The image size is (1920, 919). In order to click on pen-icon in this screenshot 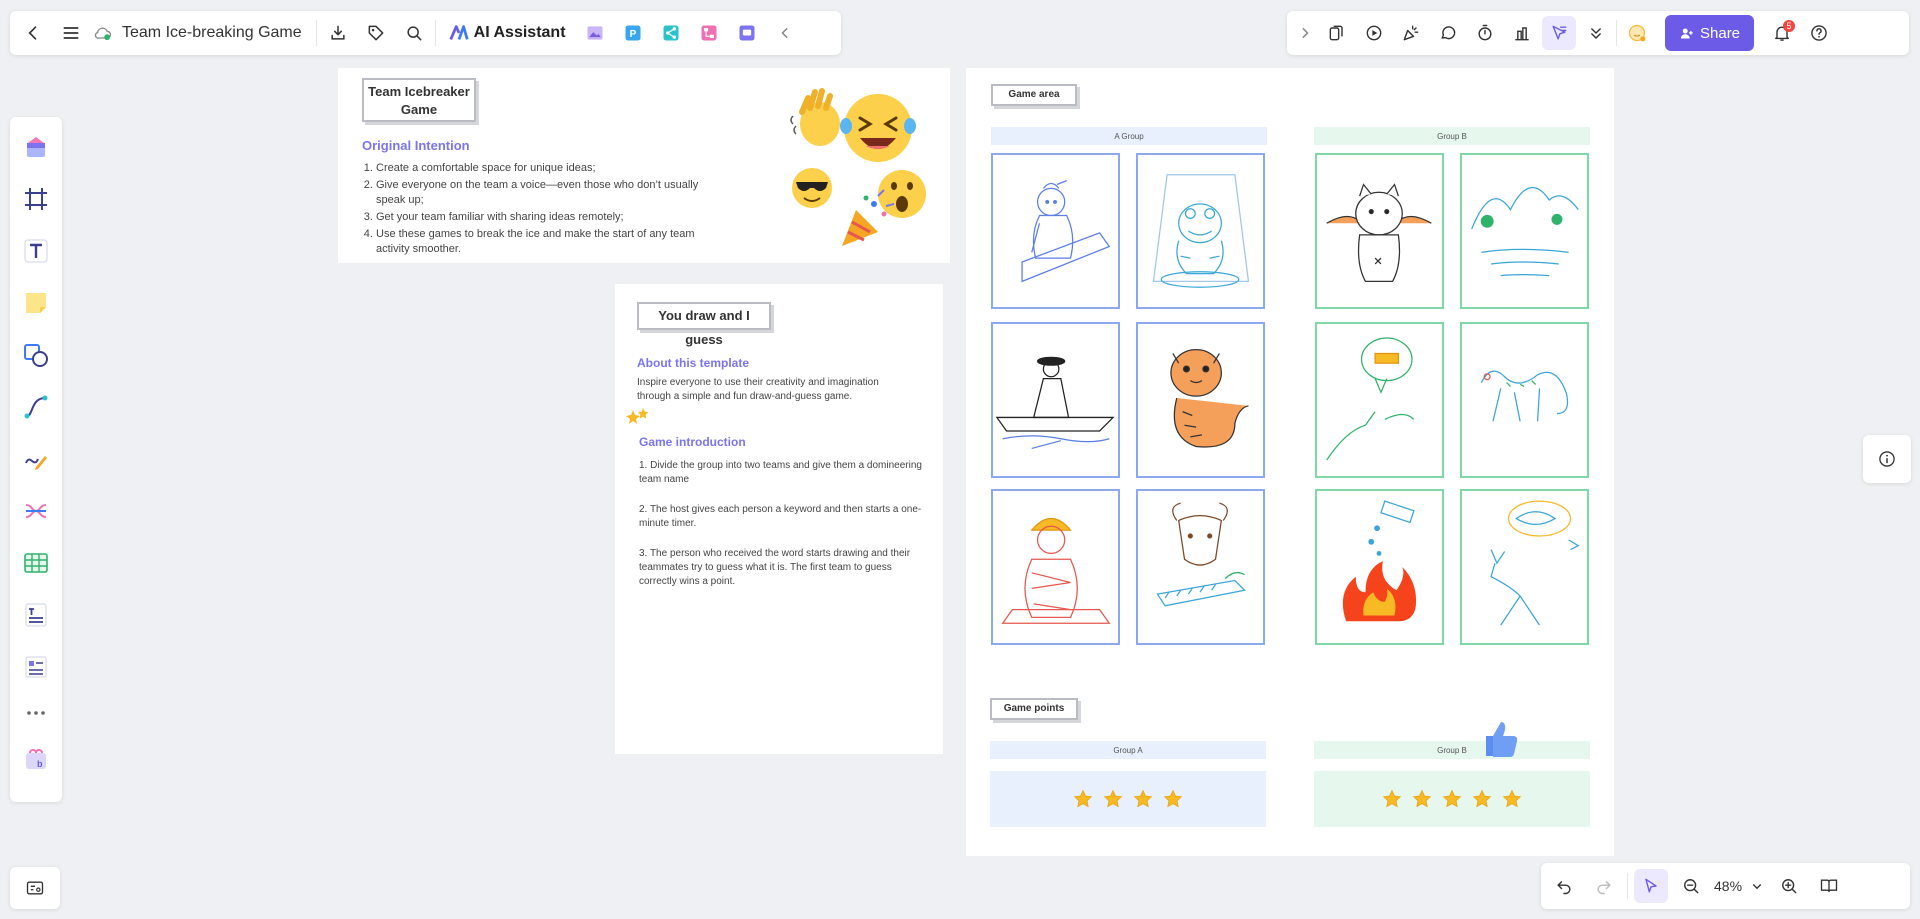, I will do `click(36, 459)`.